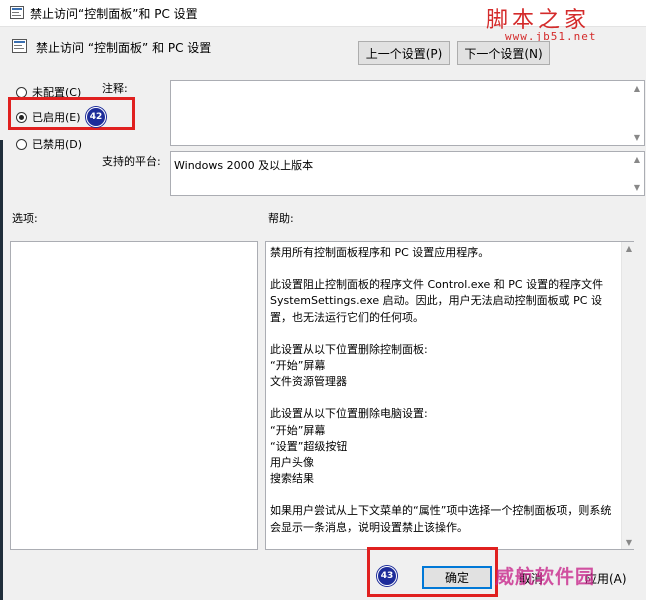 The height and width of the screenshot is (600, 646). Describe the element at coordinates (17, 12) in the screenshot. I see `policy-icon` at that location.